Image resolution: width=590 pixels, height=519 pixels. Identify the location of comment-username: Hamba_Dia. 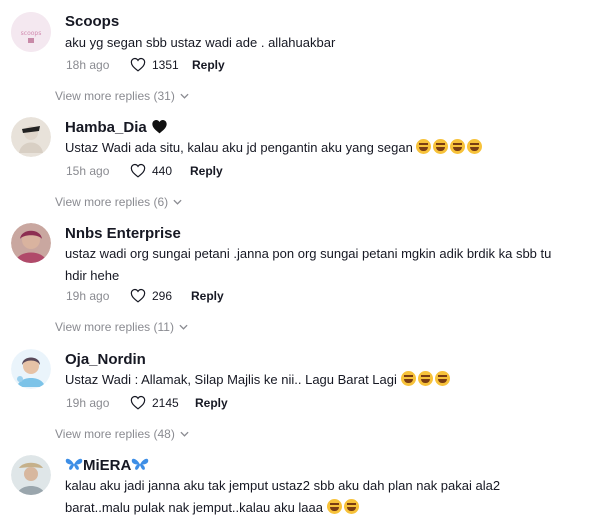
(116, 127).